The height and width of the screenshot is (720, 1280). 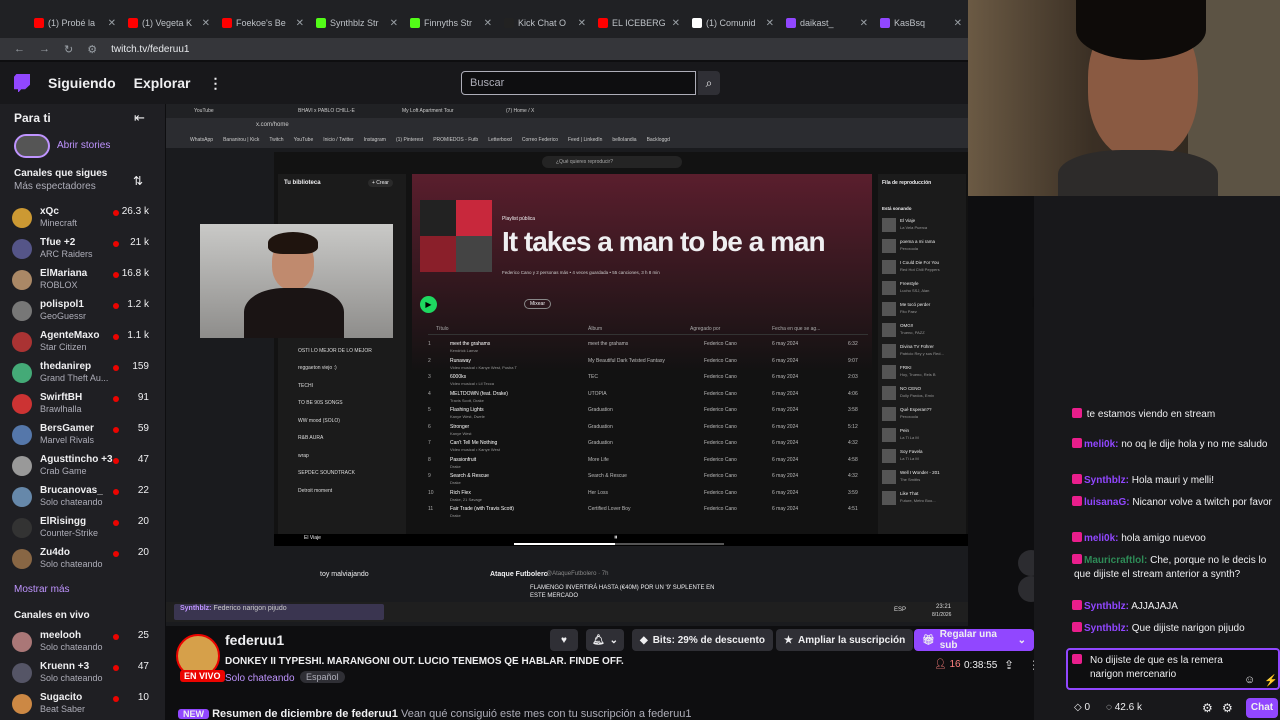 I want to click on collapse-sidebar-icon: ⇤, so click(x=139, y=118).